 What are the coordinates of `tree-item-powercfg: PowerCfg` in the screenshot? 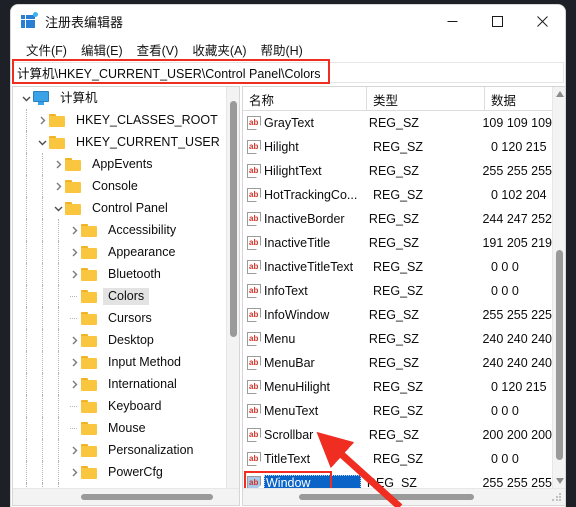 It's located at (119, 472).